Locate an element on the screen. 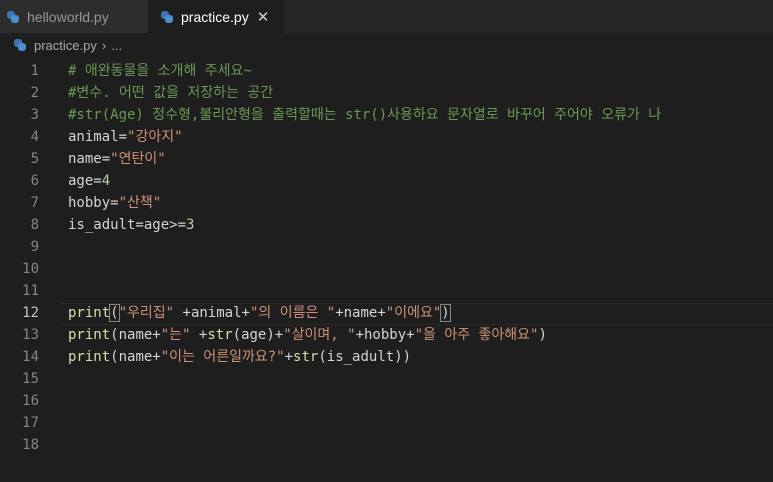 The height and width of the screenshot is (482, 773). line-number: 16 is located at coordinates (30, 401).